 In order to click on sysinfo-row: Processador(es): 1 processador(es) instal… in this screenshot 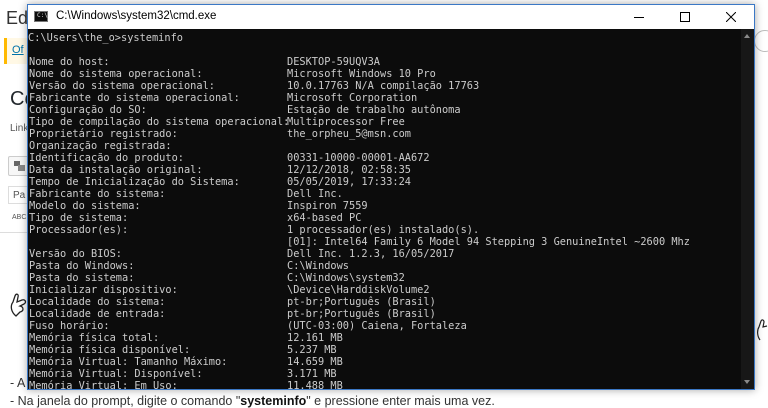, I will do `click(384, 230)`.